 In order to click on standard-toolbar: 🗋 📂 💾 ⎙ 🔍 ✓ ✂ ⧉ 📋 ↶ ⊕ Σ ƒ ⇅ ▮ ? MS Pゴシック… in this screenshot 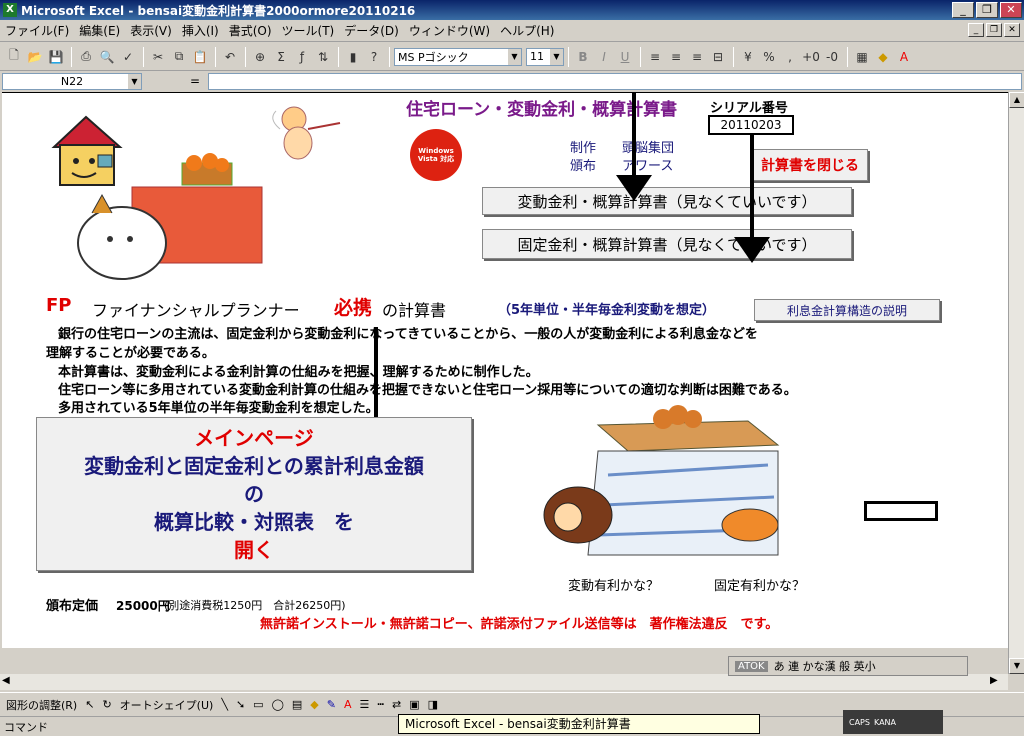, I will do `click(512, 57)`.